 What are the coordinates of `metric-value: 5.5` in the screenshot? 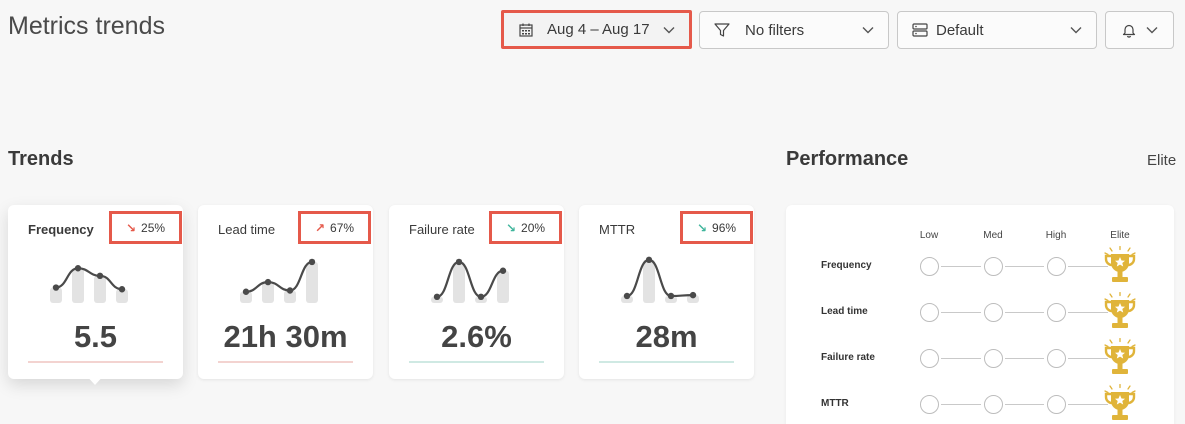 It's located at (95, 336).